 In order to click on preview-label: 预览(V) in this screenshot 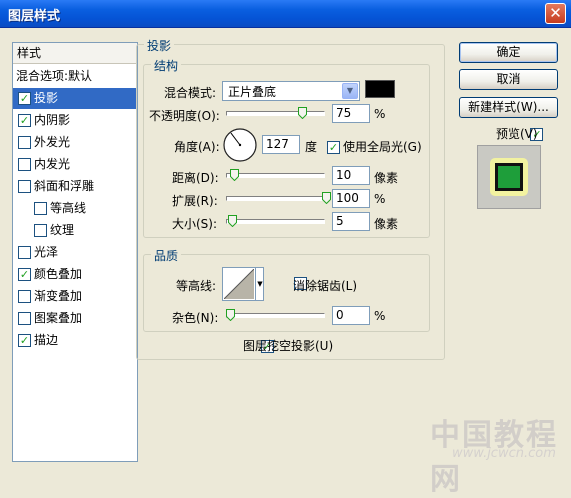, I will do `click(517, 133)`.